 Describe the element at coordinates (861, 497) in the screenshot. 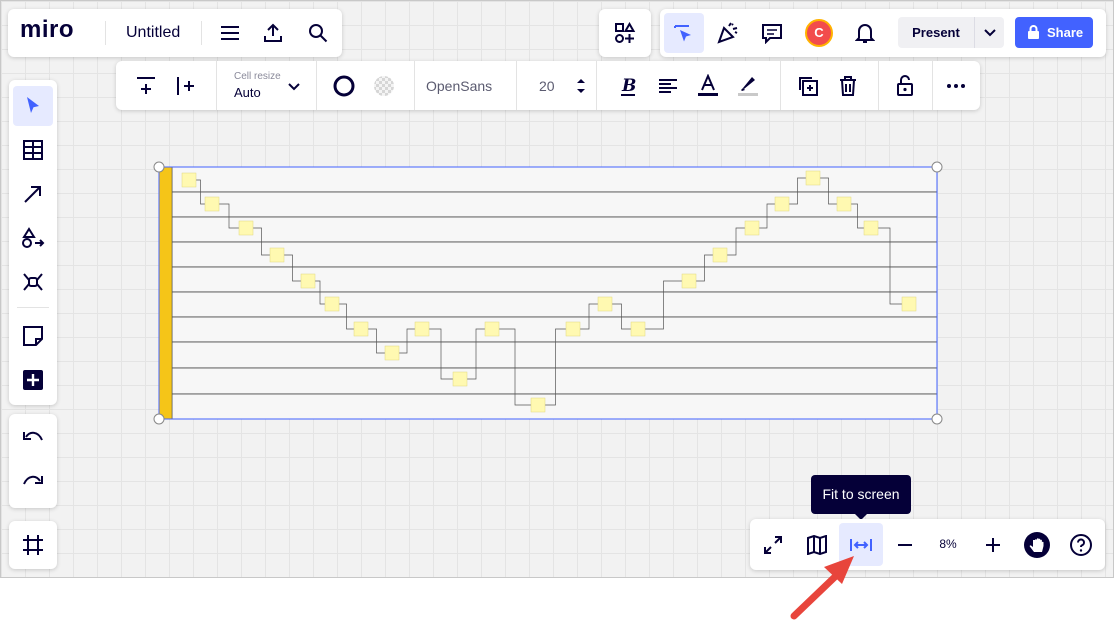

I see `fit-to-screen-tooltip: Fit to screen` at that location.